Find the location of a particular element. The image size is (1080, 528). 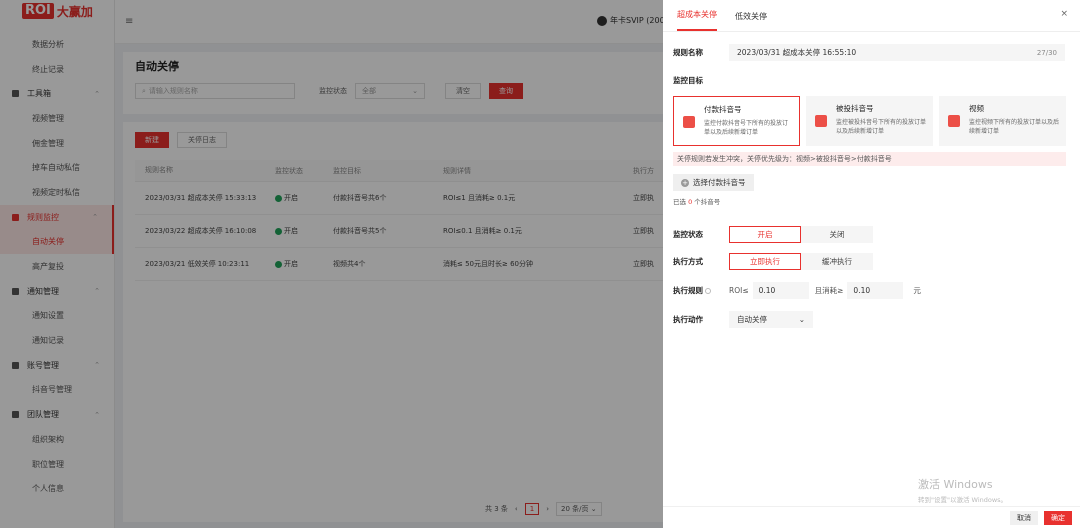

drawer-tabs: 超成本关停 低效关停 × is located at coordinates (871, 16).